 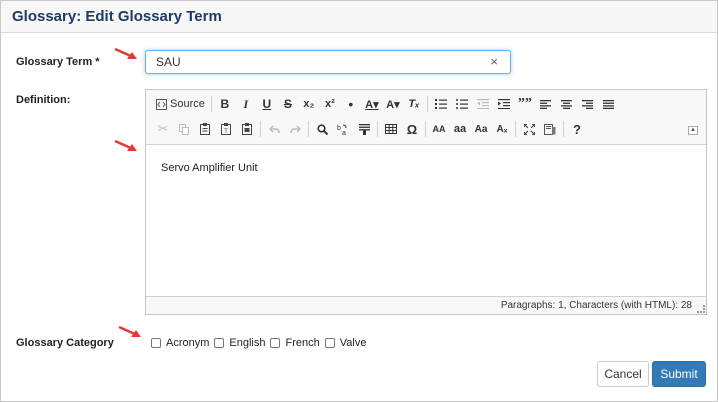 What do you see at coordinates (330, 104) in the screenshot?
I see `superscript-button: x²` at bounding box center [330, 104].